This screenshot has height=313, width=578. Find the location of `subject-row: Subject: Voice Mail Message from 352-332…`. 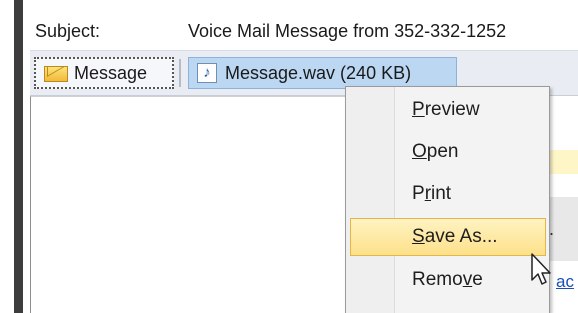

subject-row: Subject: Voice Mail Message from 352-332… is located at coordinates (304, 31).